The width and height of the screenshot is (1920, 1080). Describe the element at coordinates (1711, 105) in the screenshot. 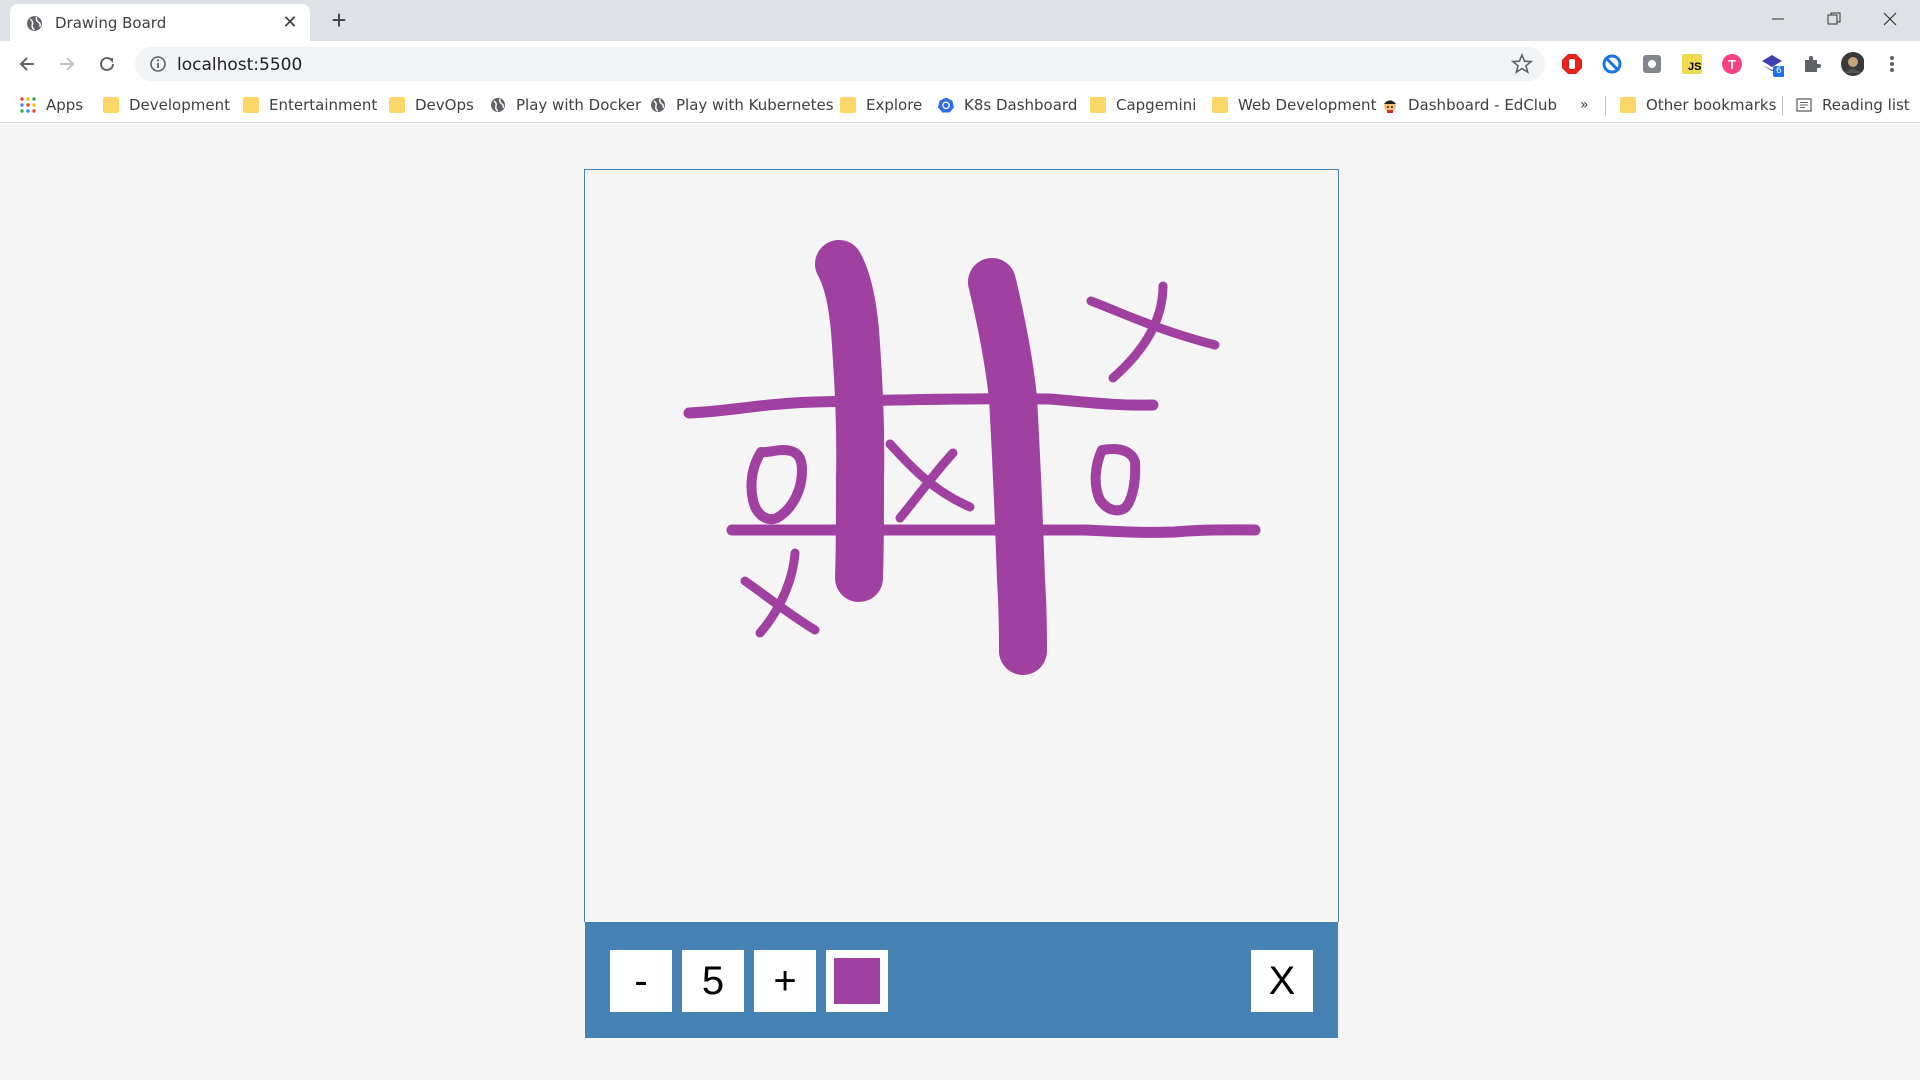

I see `bookmark-label: Other bookmarks` at that location.